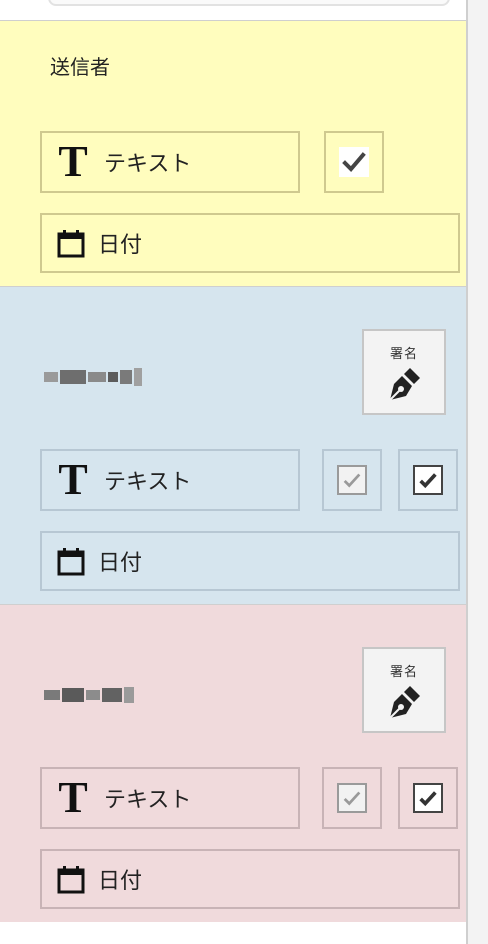 This screenshot has width=488, height=944. What do you see at coordinates (80, 68) in the screenshot?
I see `signer-name: 送信者` at bounding box center [80, 68].